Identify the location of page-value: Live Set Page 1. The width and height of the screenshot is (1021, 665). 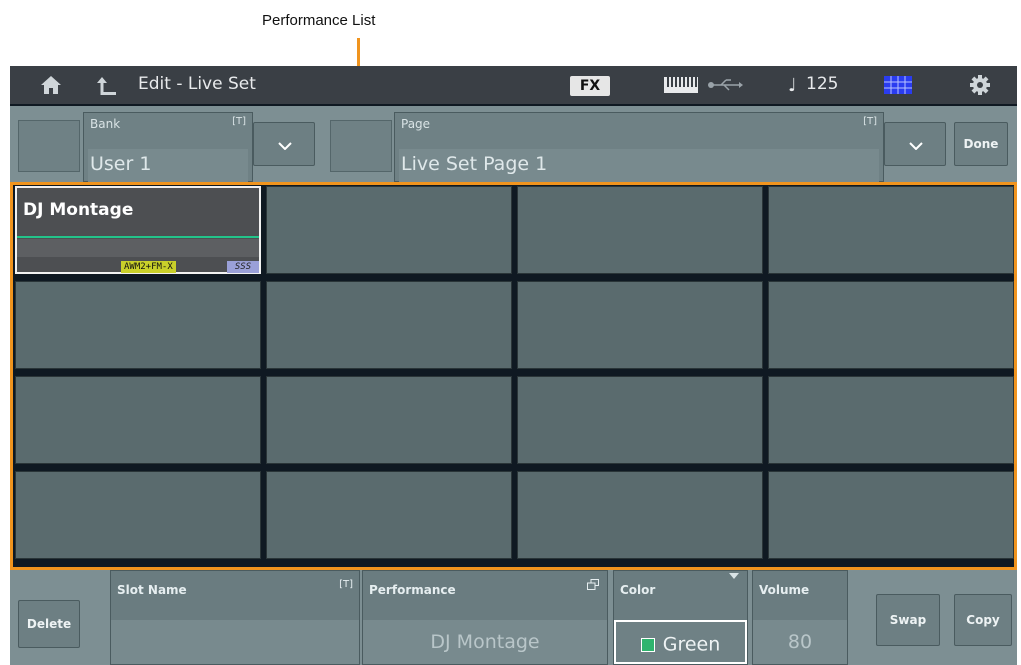
(639, 166).